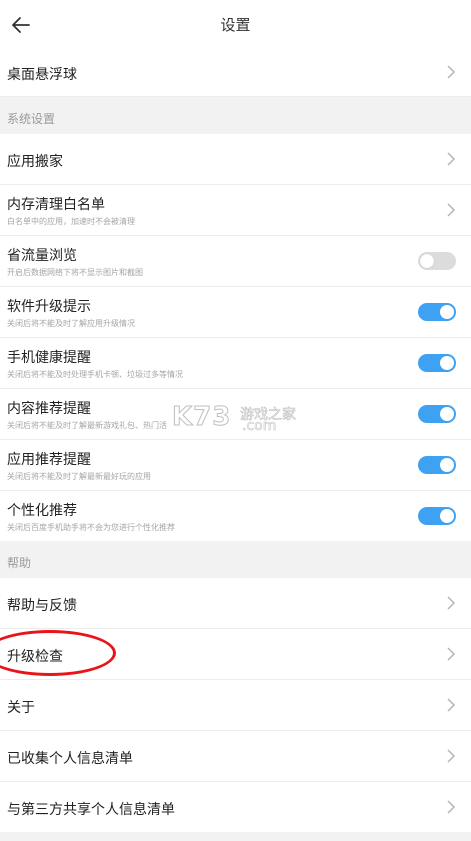  Describe the element at coordinates (42, 606) in the screenshot. I see `row-label: 帮助与反馈` at that location.